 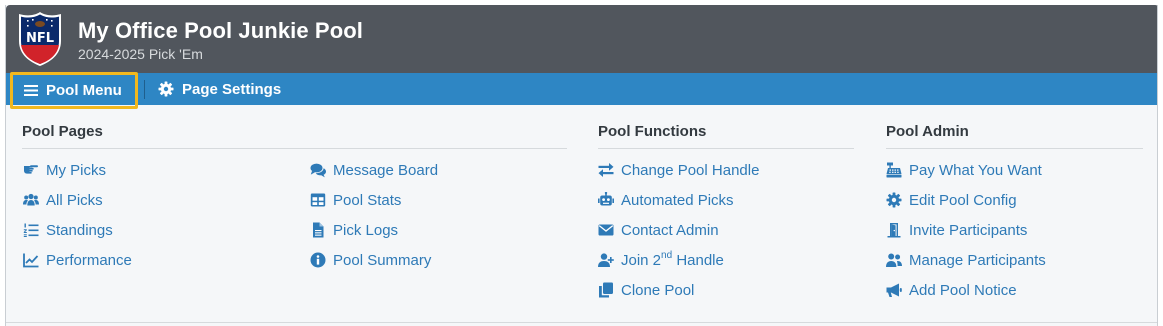 I want to click on edit-pool-config-link: Edit Pool Config, so click(x=951, y=200).